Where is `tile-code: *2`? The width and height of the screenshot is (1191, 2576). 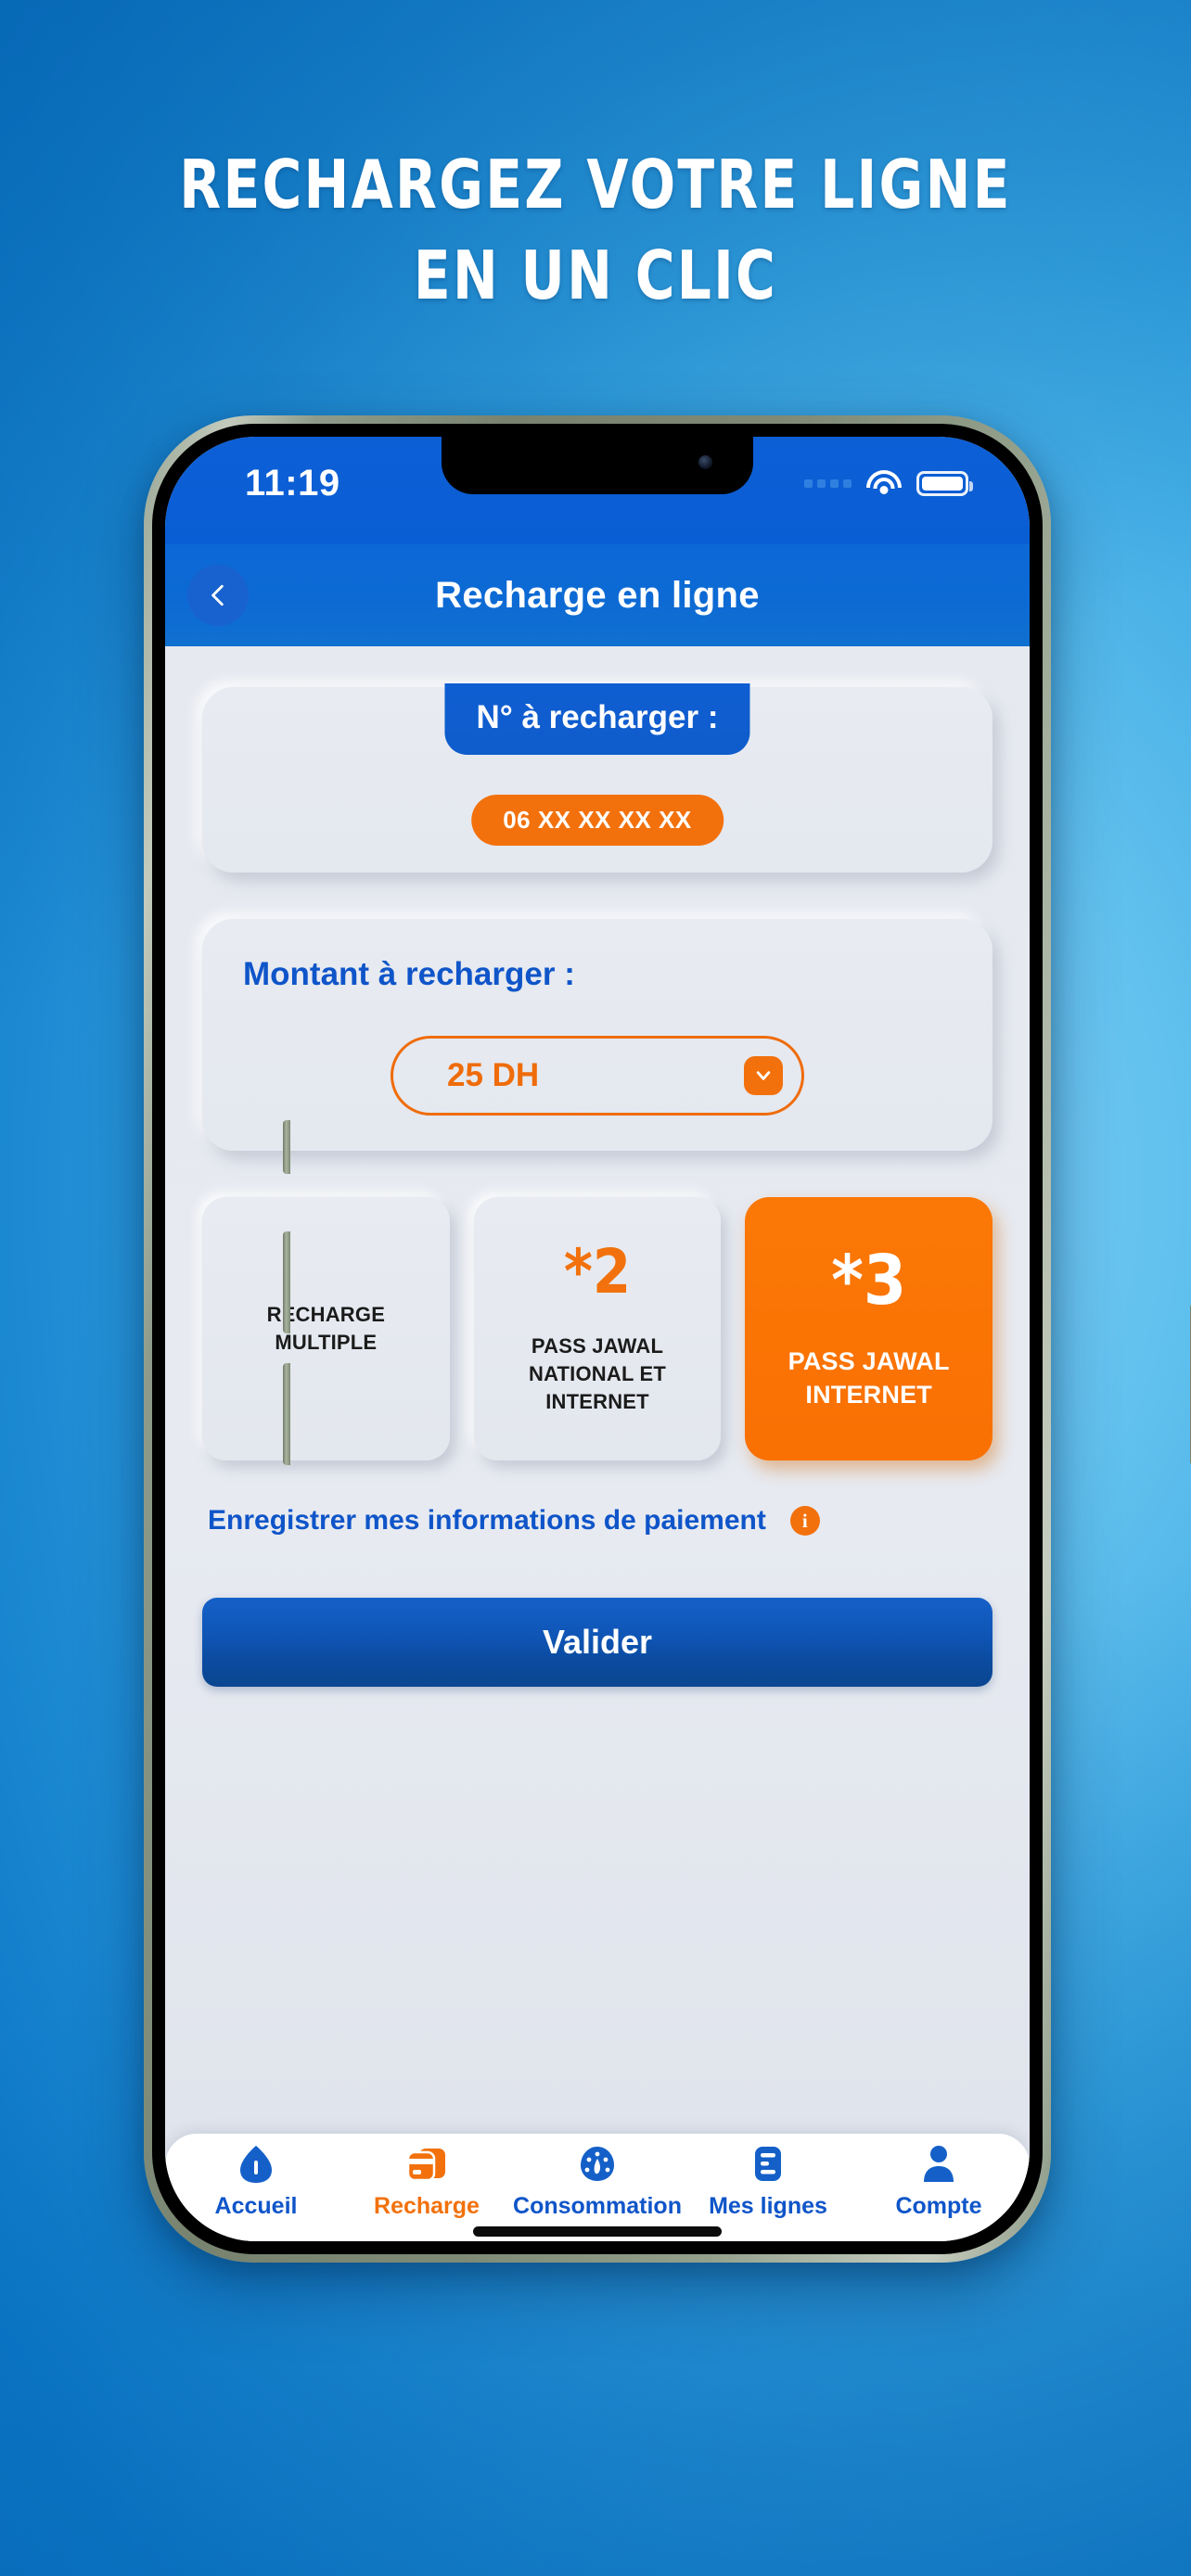
tile-code: *2 is located at coordinates (597, 1272).